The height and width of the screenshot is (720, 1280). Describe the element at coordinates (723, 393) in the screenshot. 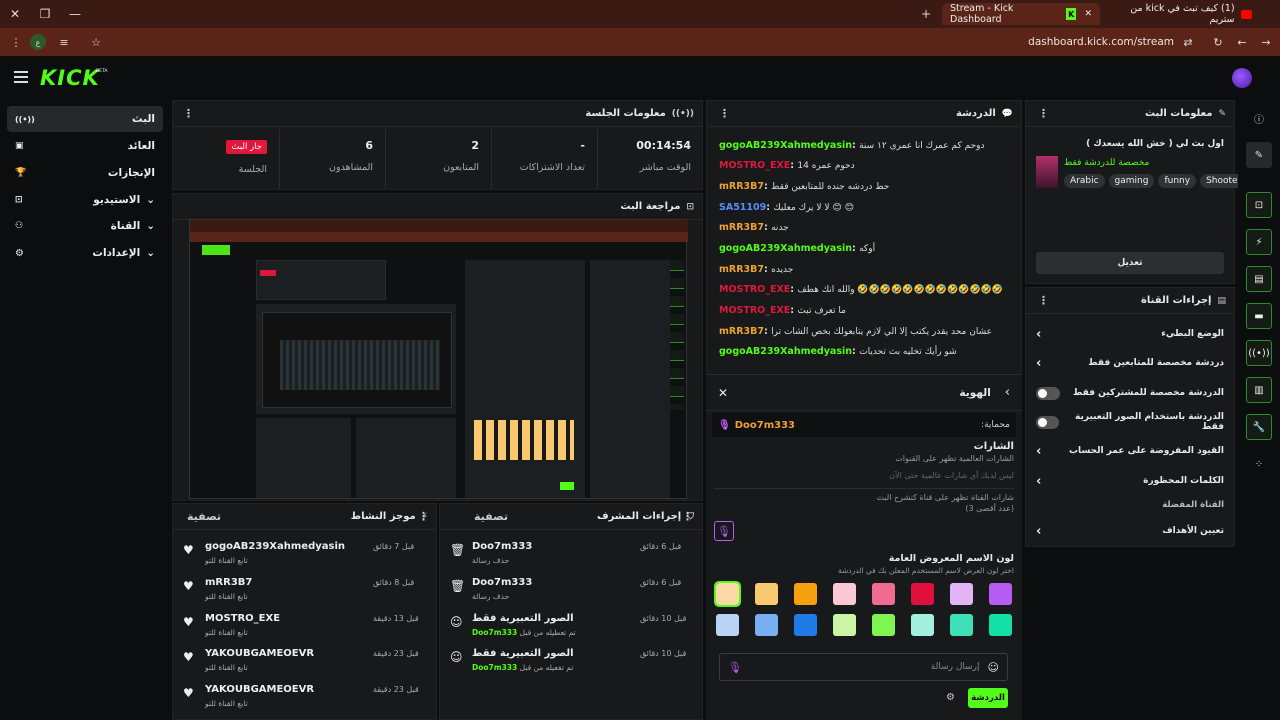

I see `close-icon: ✕` at that location.